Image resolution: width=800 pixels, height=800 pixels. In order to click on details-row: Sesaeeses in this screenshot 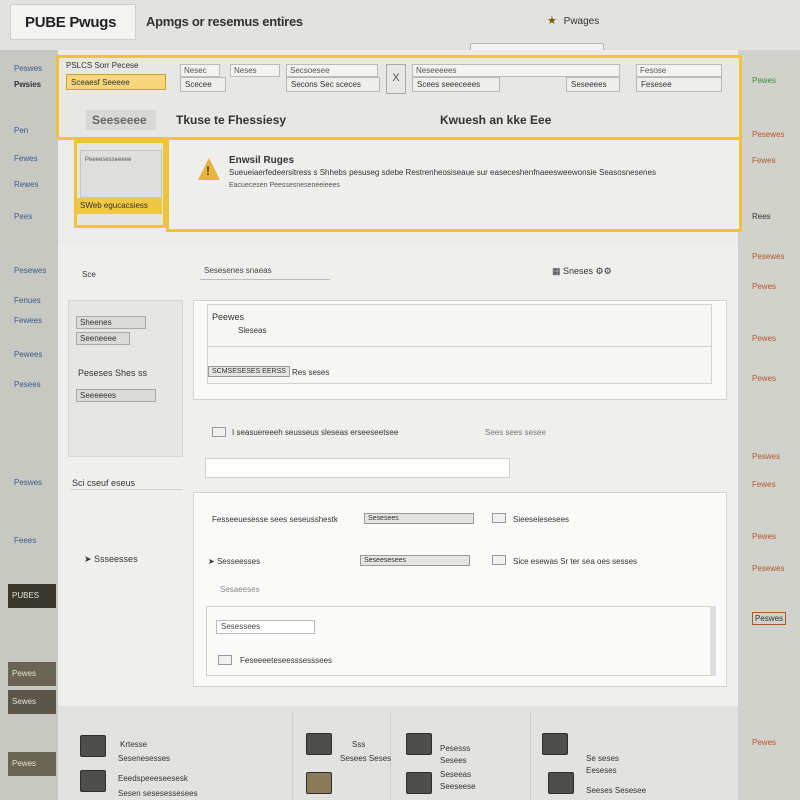, I will do `click(240, 589)`.